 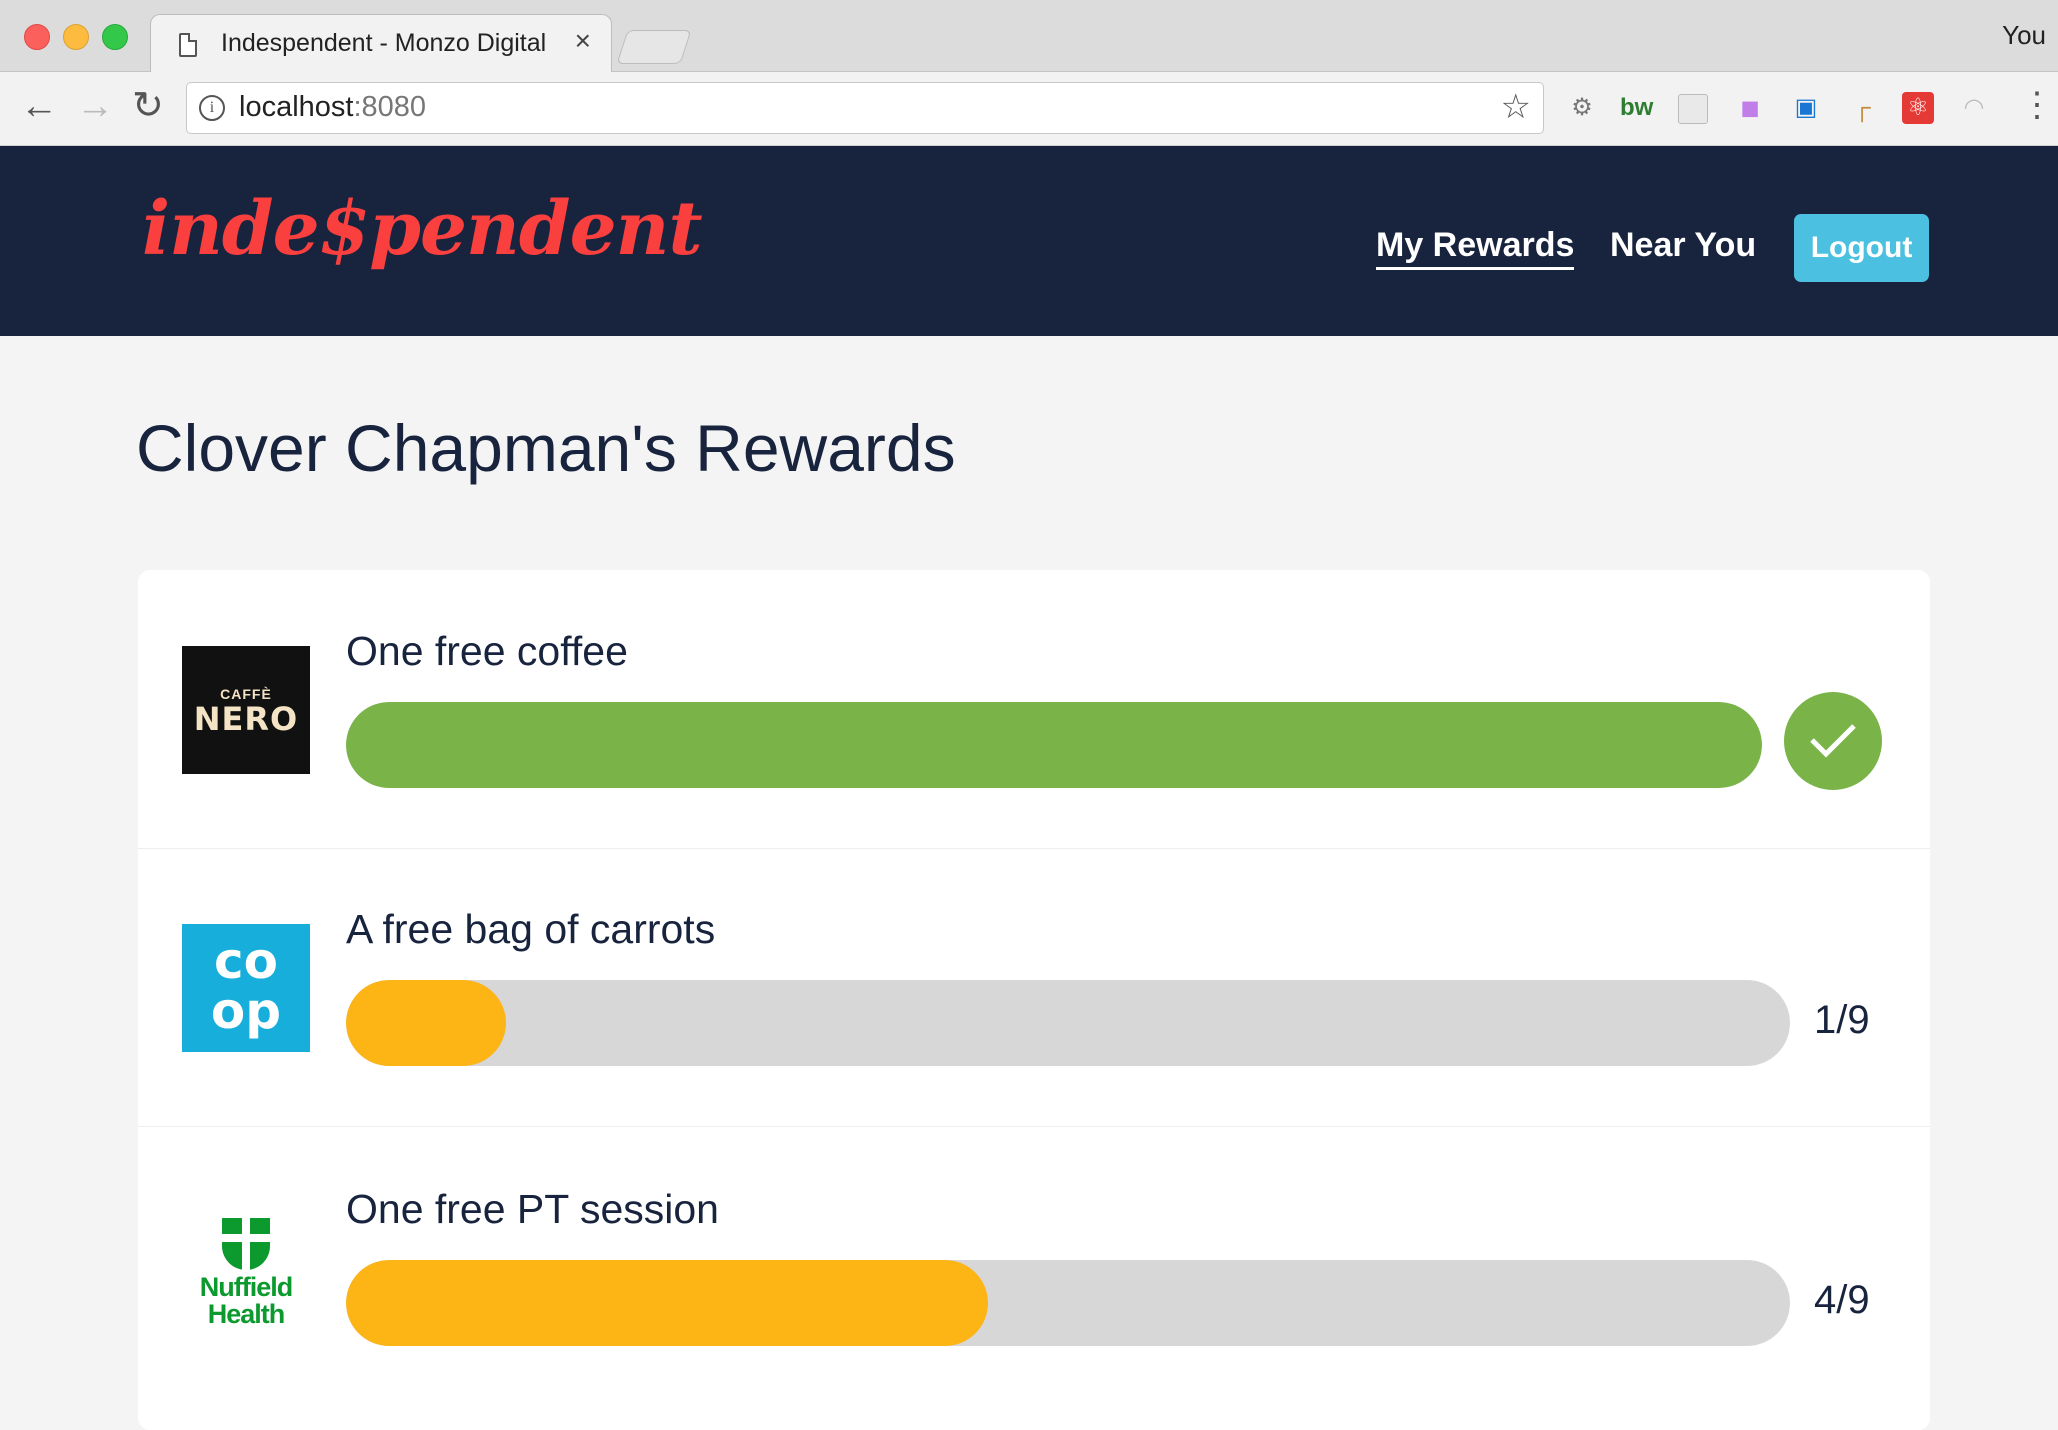 What do you see at coordinates (1974, 108) in the screenshot?
I see `sync-extension-icon: ◠` at bounding box center [1974, 108].